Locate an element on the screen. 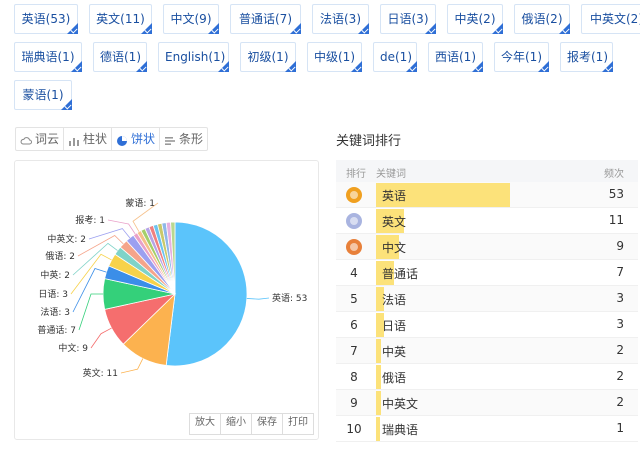  rank-row: 9 中英文 2 is located at coordinates (487, 403).